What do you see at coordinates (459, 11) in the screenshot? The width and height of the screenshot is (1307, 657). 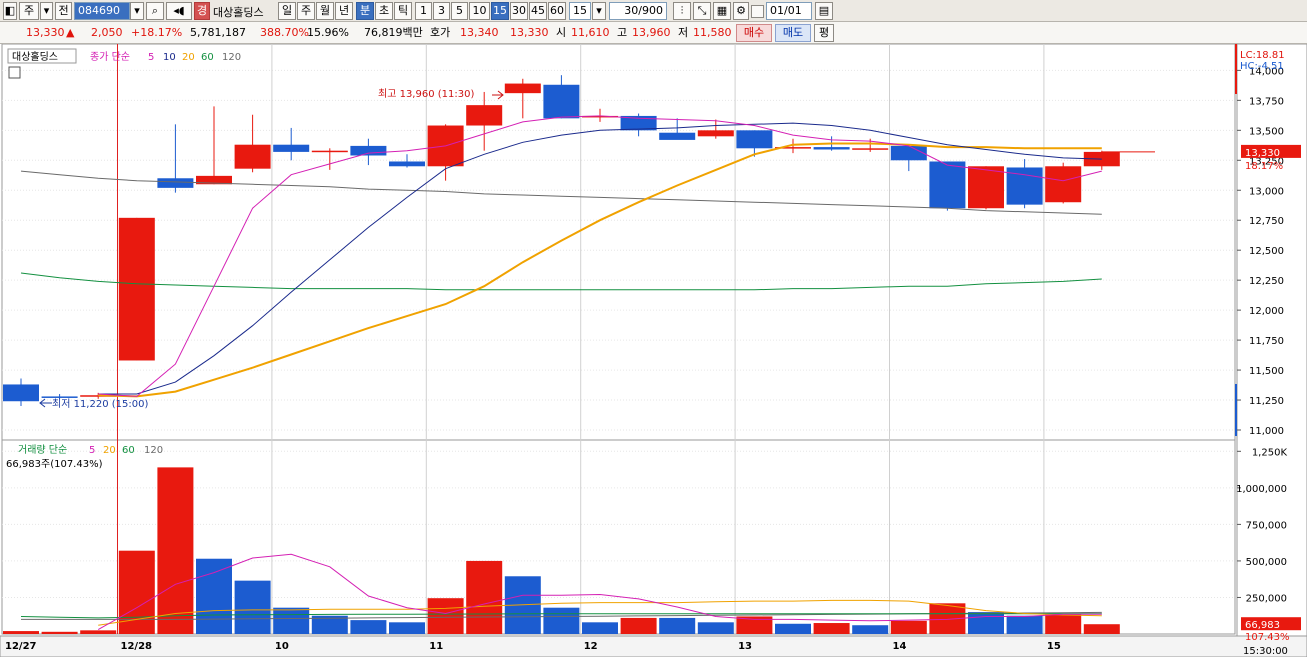 I see `interval-5-button: 5` at bounding box center [459, 11].